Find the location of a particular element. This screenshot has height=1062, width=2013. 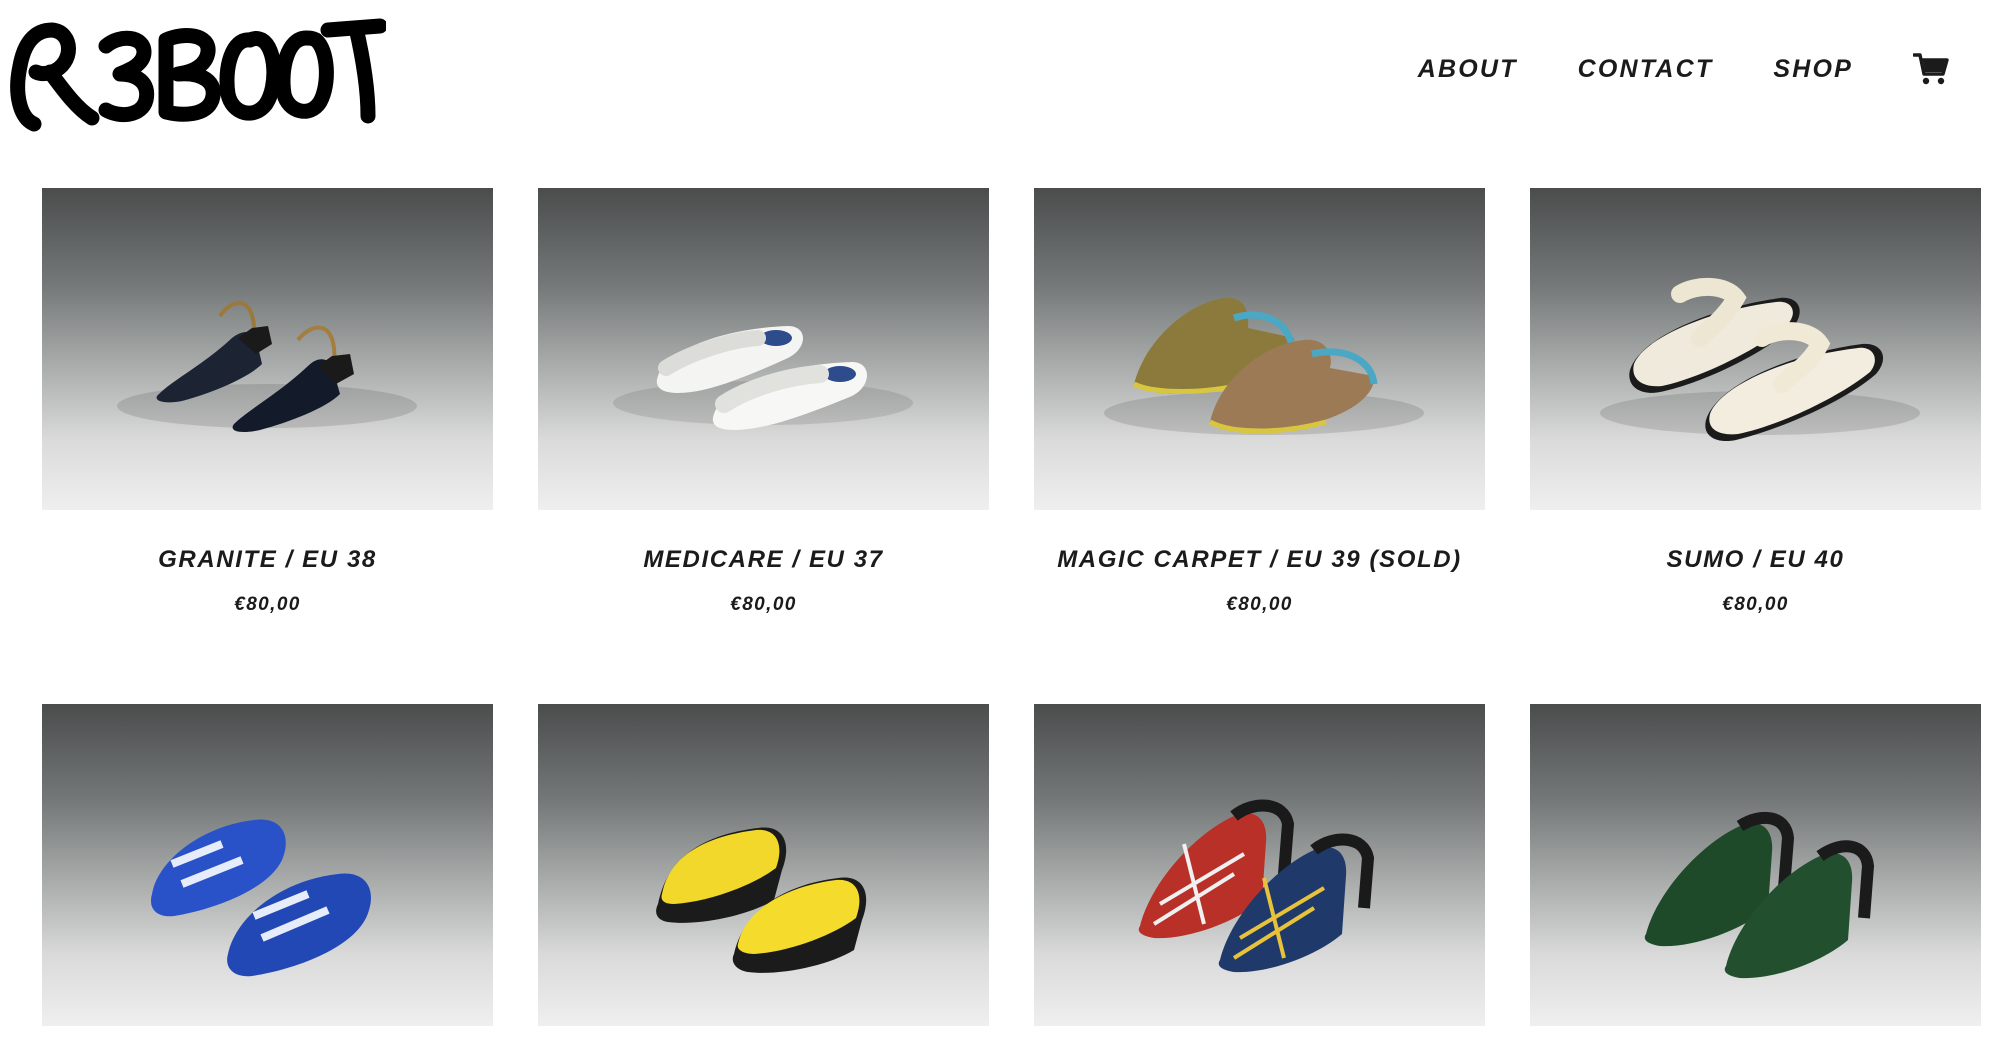

product-name: MAGIC CARPET / EU 39 (SOLD) is located at coordinates (1259, 560).